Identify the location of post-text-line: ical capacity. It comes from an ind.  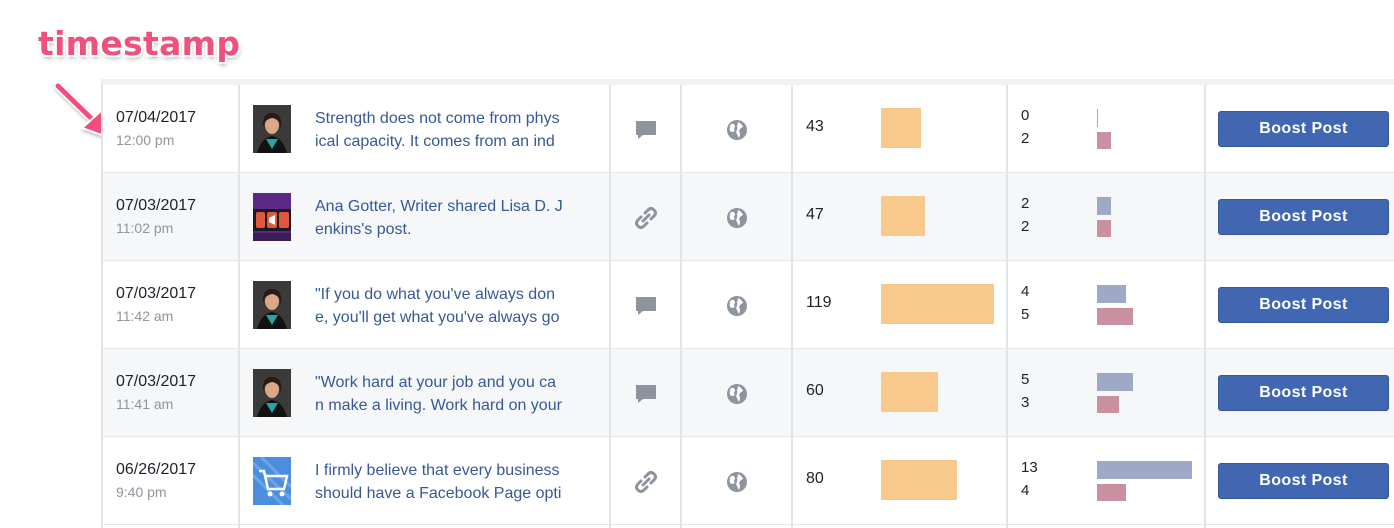
(435, 141).